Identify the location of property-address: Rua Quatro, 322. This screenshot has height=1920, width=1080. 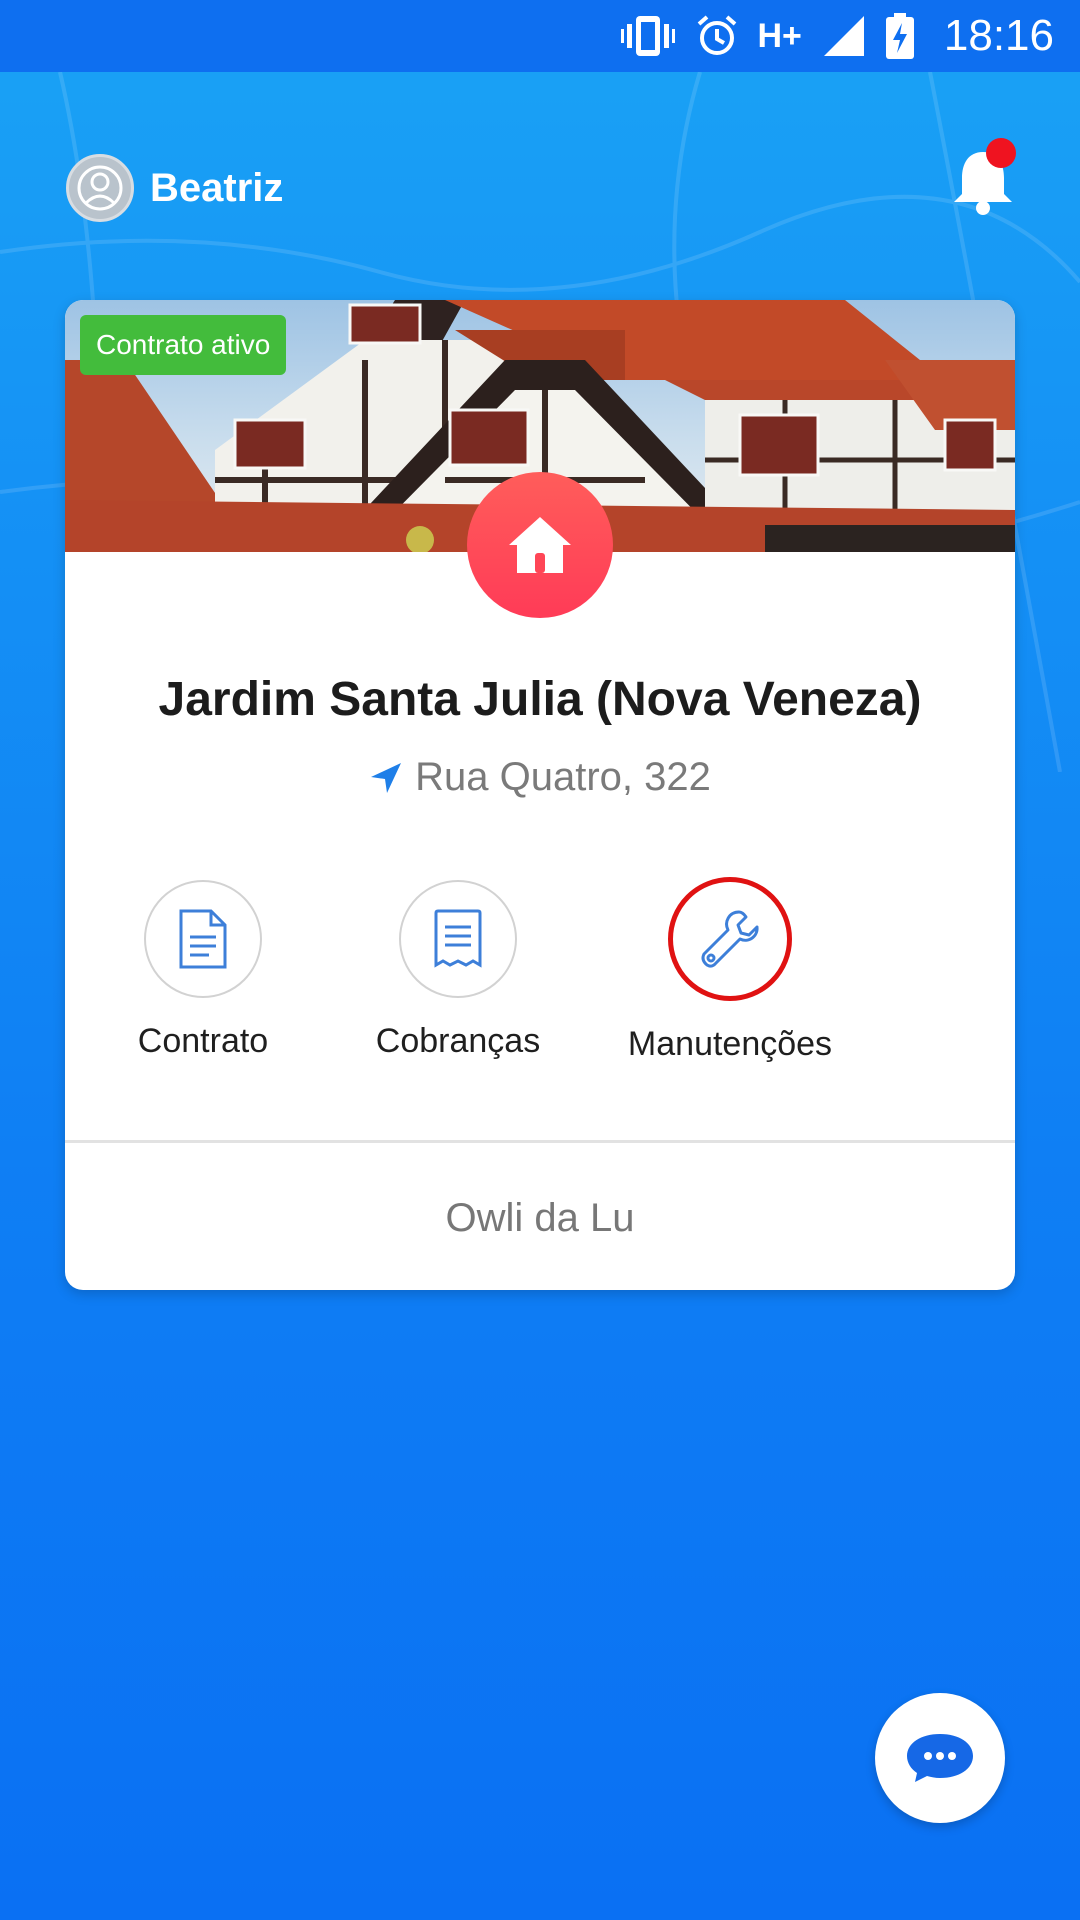
(540, 777).